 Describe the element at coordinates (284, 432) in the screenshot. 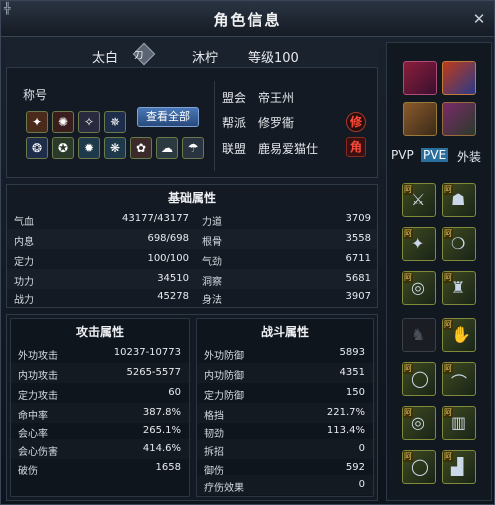

I see `stat-row: 韧劲 113.4%` at that location.